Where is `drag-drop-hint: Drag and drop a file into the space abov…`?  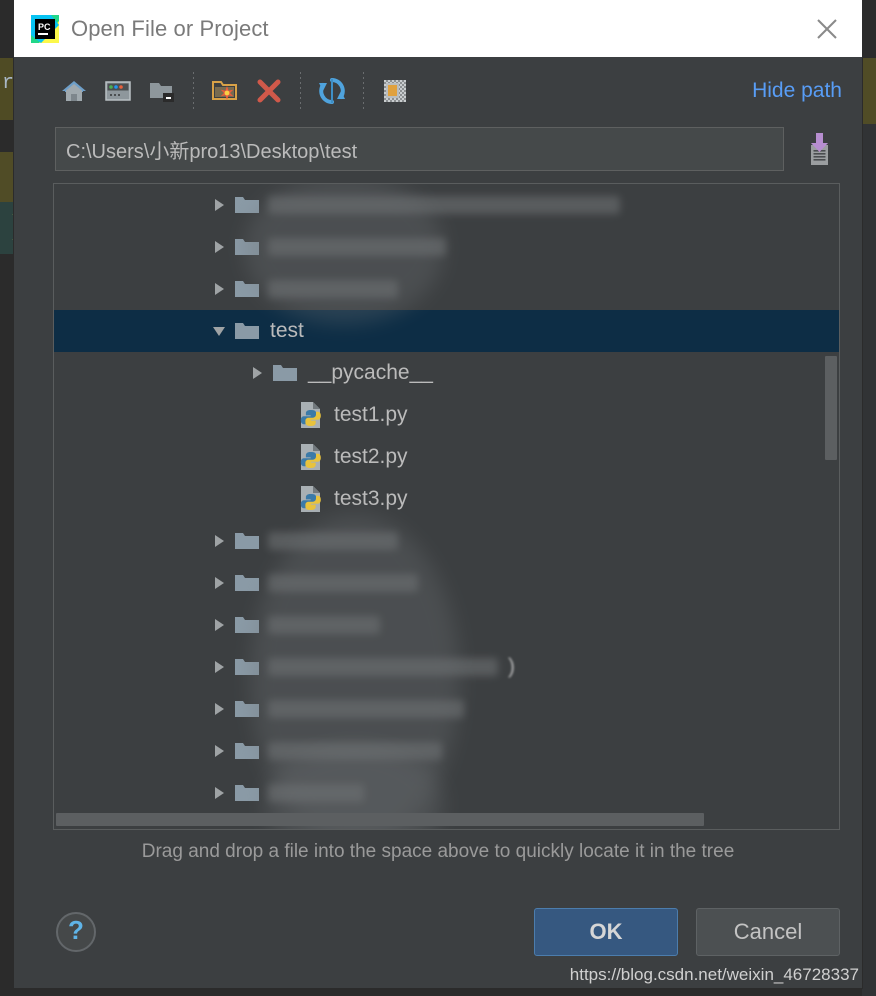 drag-drop-hint: Drag and drop a file into the space abov… is located at coordinates (438, 851).